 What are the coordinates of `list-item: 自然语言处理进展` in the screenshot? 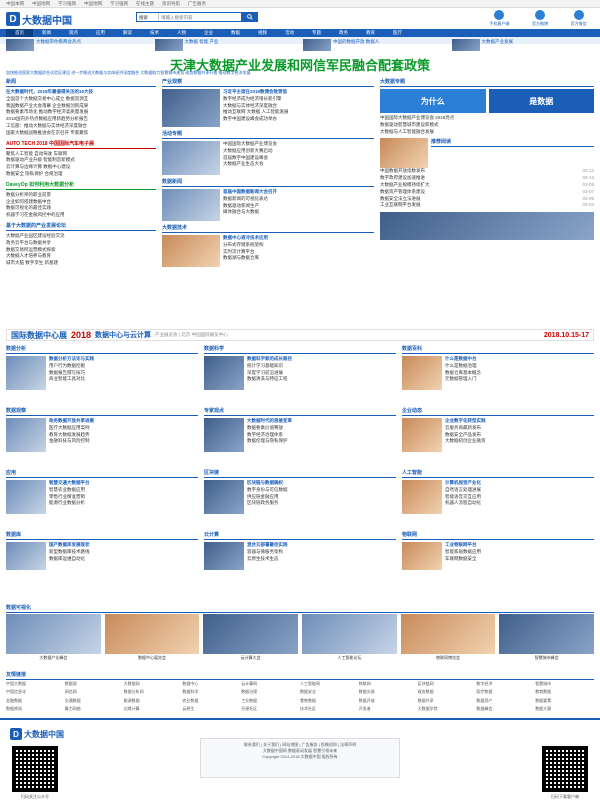 It's located at (519, 490).